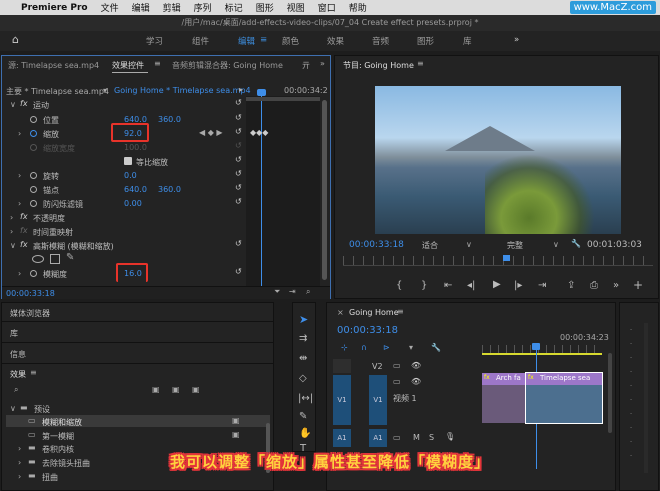  What do you see at coordinates (515, 245) in the screenshot?
I see `quality-dropdown: 完整` at bounding box center [515, 245].